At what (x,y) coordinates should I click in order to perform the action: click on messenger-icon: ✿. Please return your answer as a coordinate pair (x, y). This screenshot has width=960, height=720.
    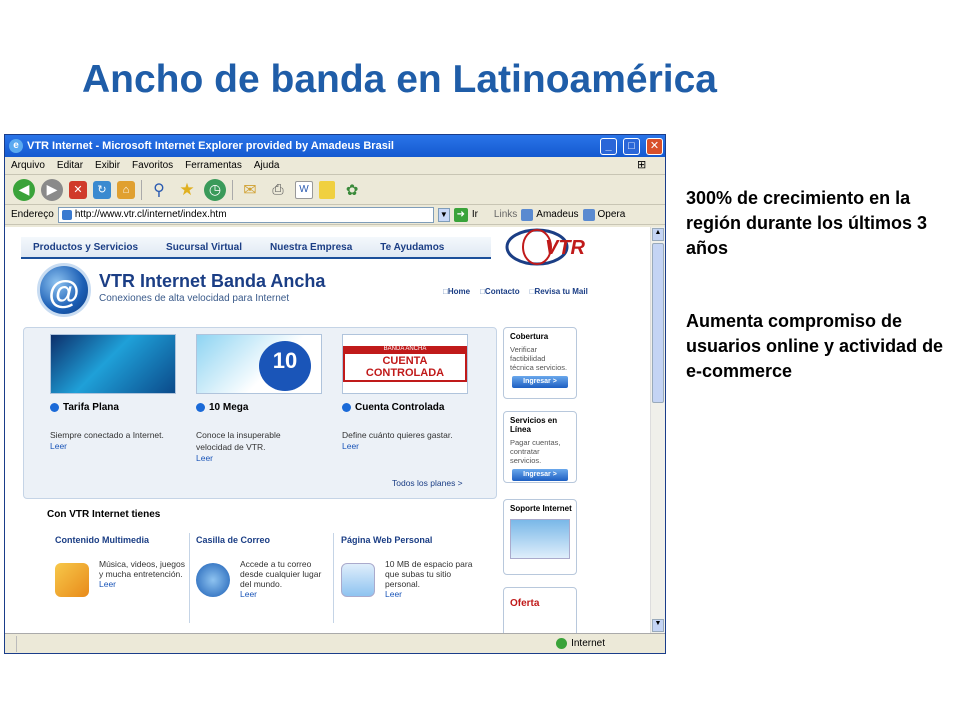
    Looking at the image, I should click on (352, 190).